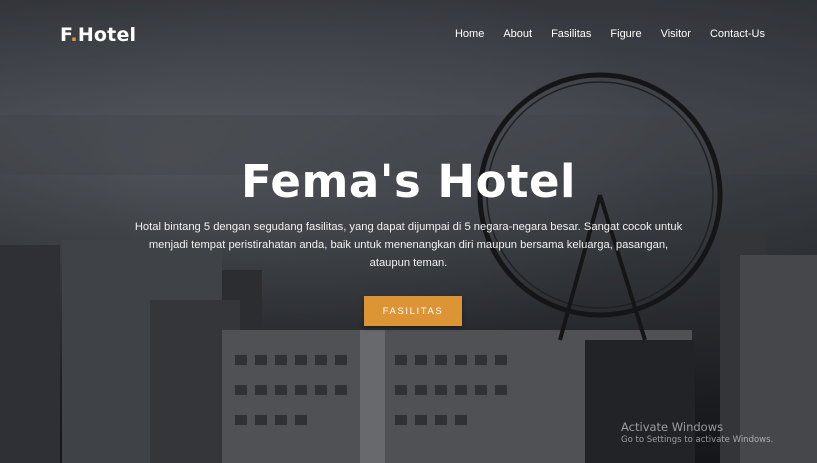  Describe the element at coordinates (737, 34) in the screenshot. I see `nav-link-contact-us: Contact-Us` at that location.